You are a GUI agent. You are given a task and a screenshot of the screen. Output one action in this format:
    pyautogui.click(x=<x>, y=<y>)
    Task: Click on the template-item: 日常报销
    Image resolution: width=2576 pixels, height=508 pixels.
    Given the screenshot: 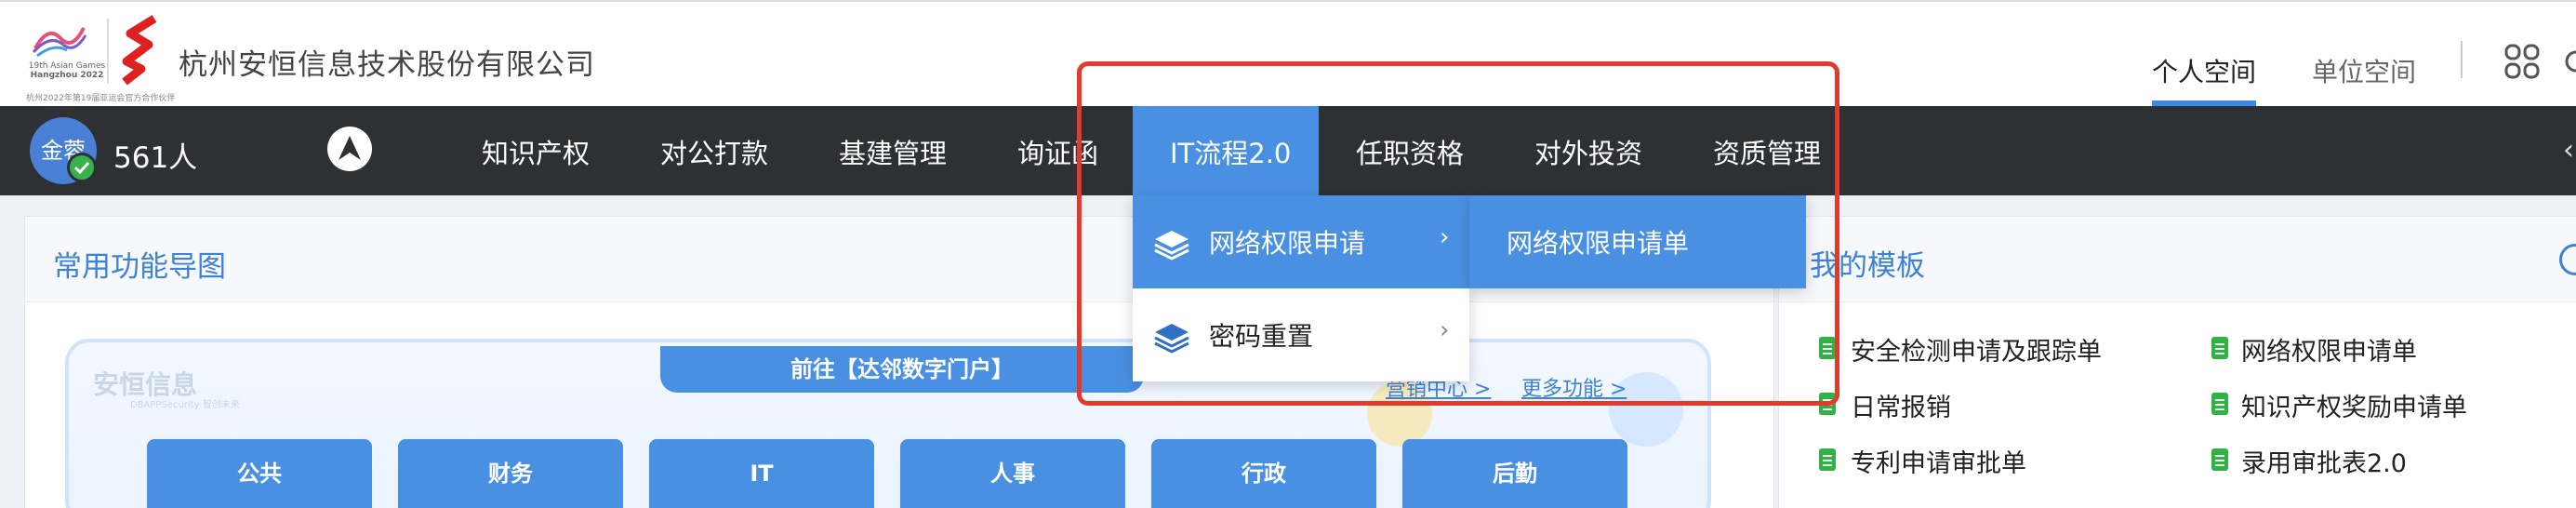 What is the action you would take?
    pyautogui.click(x=1901, y=405)
    